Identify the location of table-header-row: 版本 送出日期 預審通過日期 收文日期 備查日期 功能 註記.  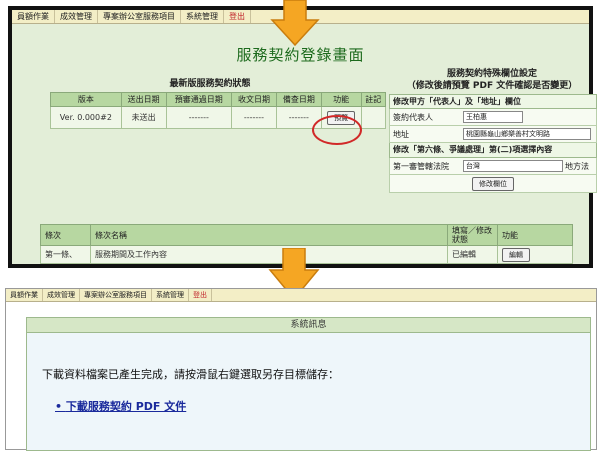
(218, 99).